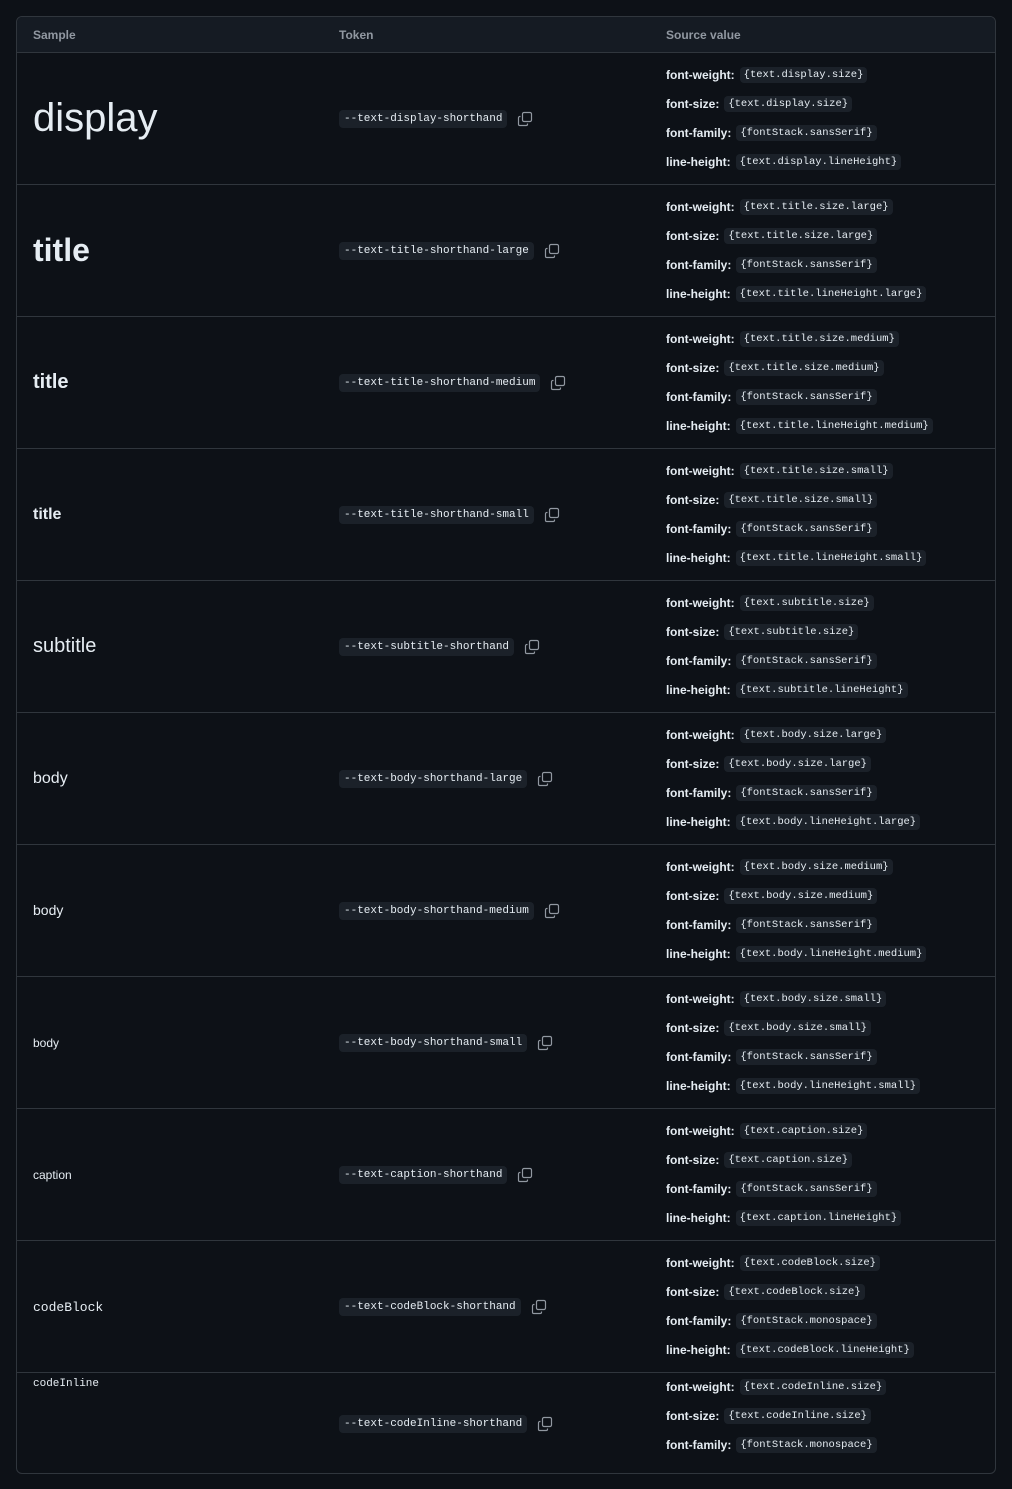 Image resolution: width=1012 pixels, height=1489 pixels. What do you see at coordinates (440, 382) in the screenshot?
I see `token-name: --text-title-shorthand-medium` at bounding box center [440, 382].